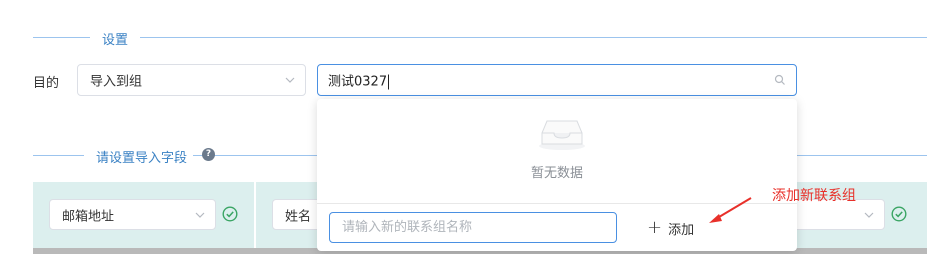  I want to click on new-group-name-field, so click(473, 227).